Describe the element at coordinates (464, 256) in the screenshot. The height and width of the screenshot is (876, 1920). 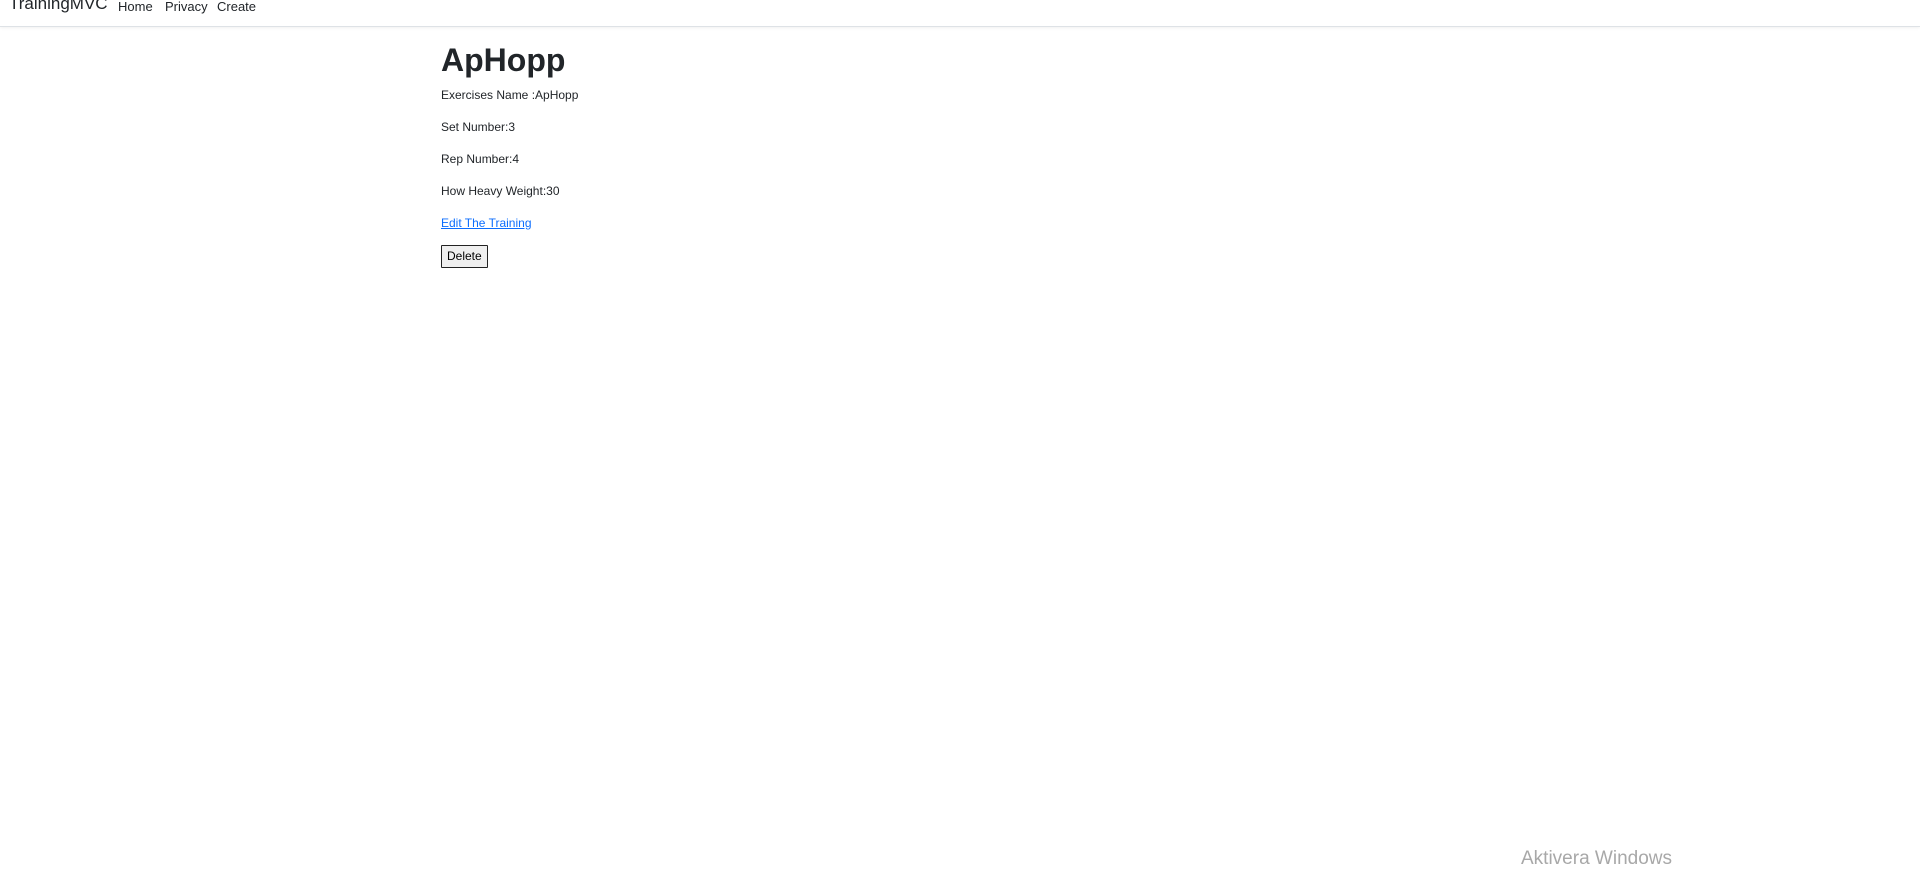
I see `delete-button: Delete` at that location.